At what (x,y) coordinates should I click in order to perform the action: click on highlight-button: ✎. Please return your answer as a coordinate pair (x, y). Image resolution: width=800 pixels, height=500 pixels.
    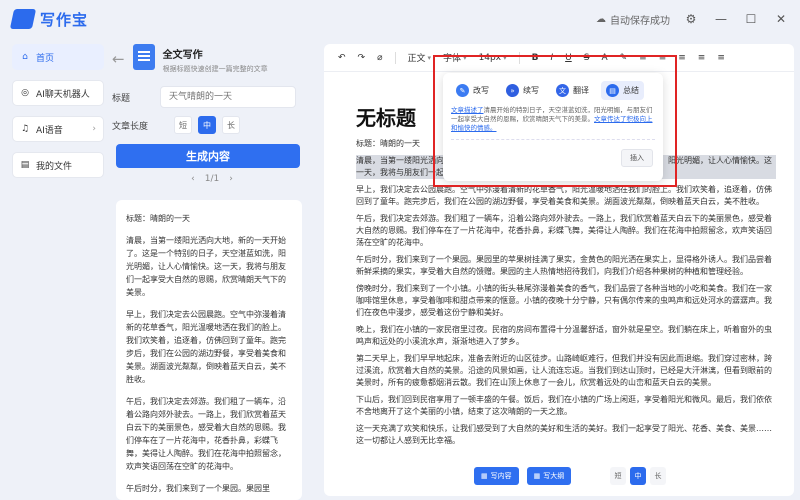
    Looking at the image, I should click on (624, 58).